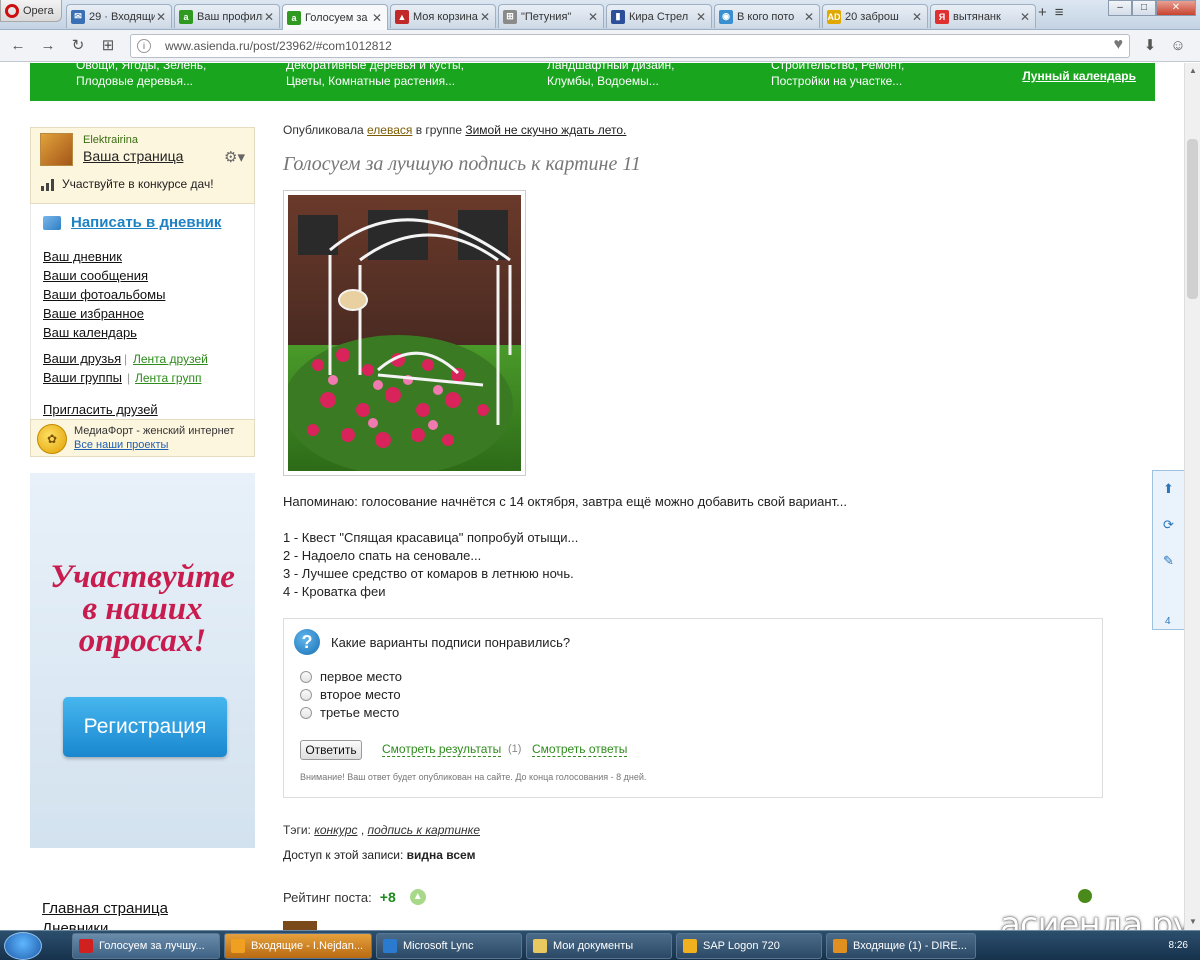 The width and height of the screenshot is (1200, 961). I want to click on page-scrollbar: ▲ ▼, so click(1192, 496).